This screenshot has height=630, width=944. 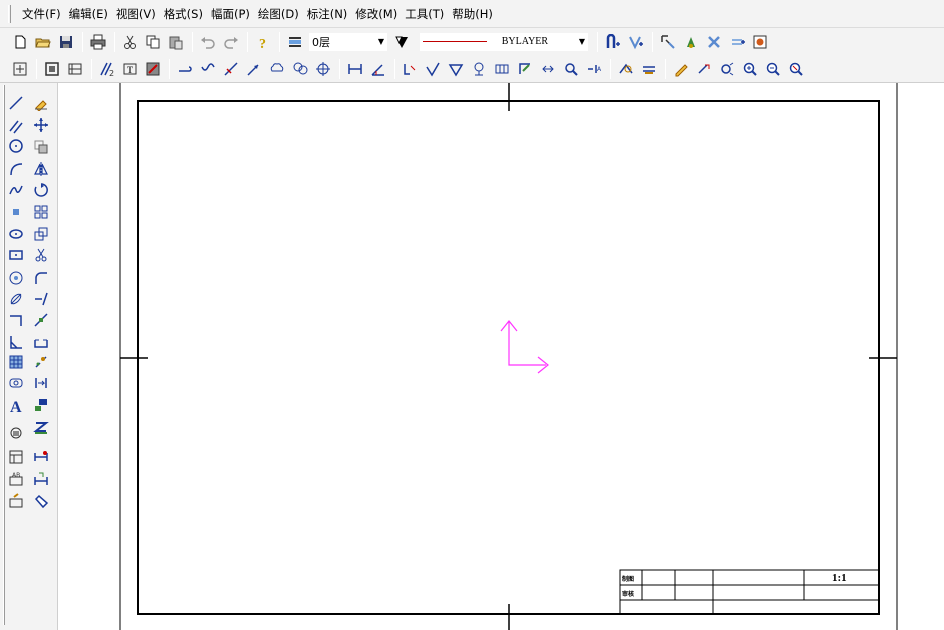 What do you see at coordinates (20, 42) in the screenshot?
I see `new-file-icon` at bounding box center [20, 42].